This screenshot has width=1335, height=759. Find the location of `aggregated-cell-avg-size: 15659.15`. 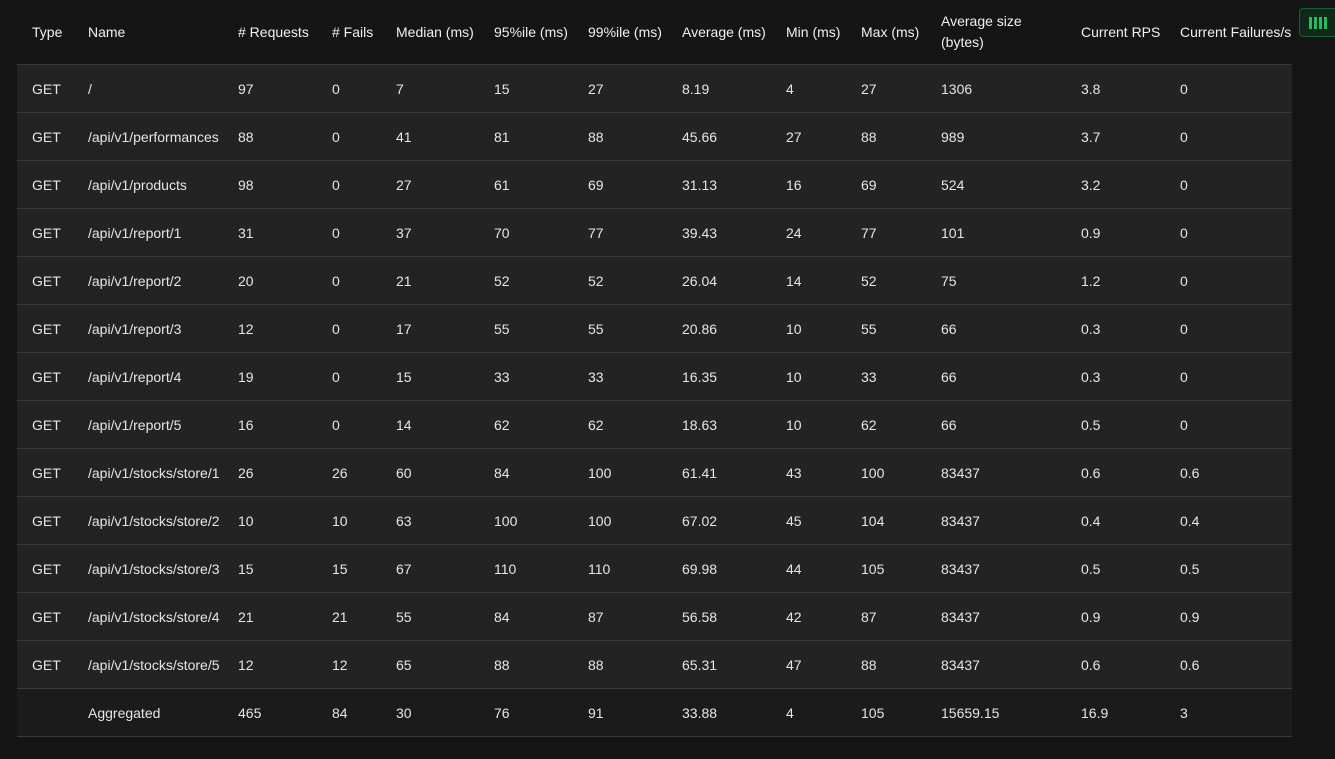

aggregated-cell-avg-size: 15659.15 is located at coordinates (996, 712).